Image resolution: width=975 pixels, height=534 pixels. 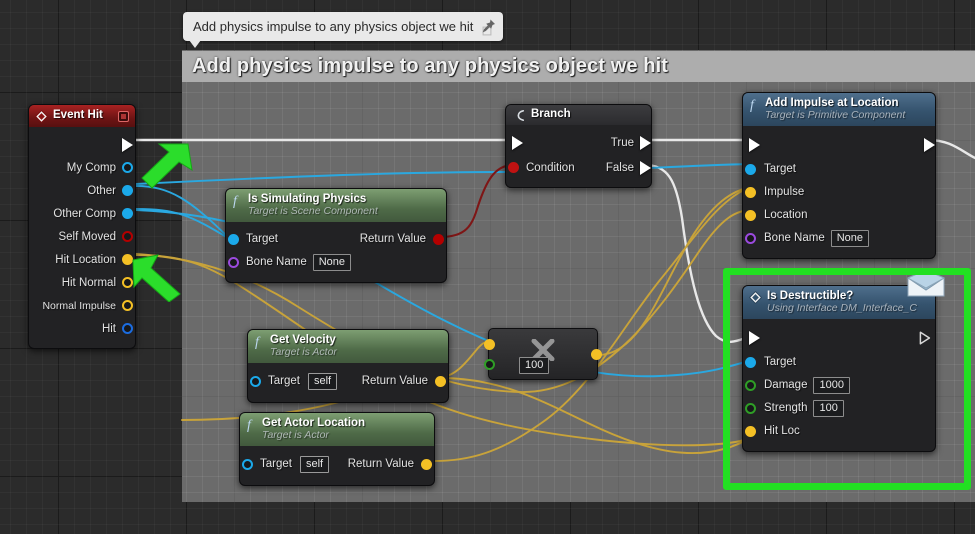 What do you see at coordinates (314, 423) in the screenshot?
I see `node-title: Get Actor Location` at bounding box center [314, 423].